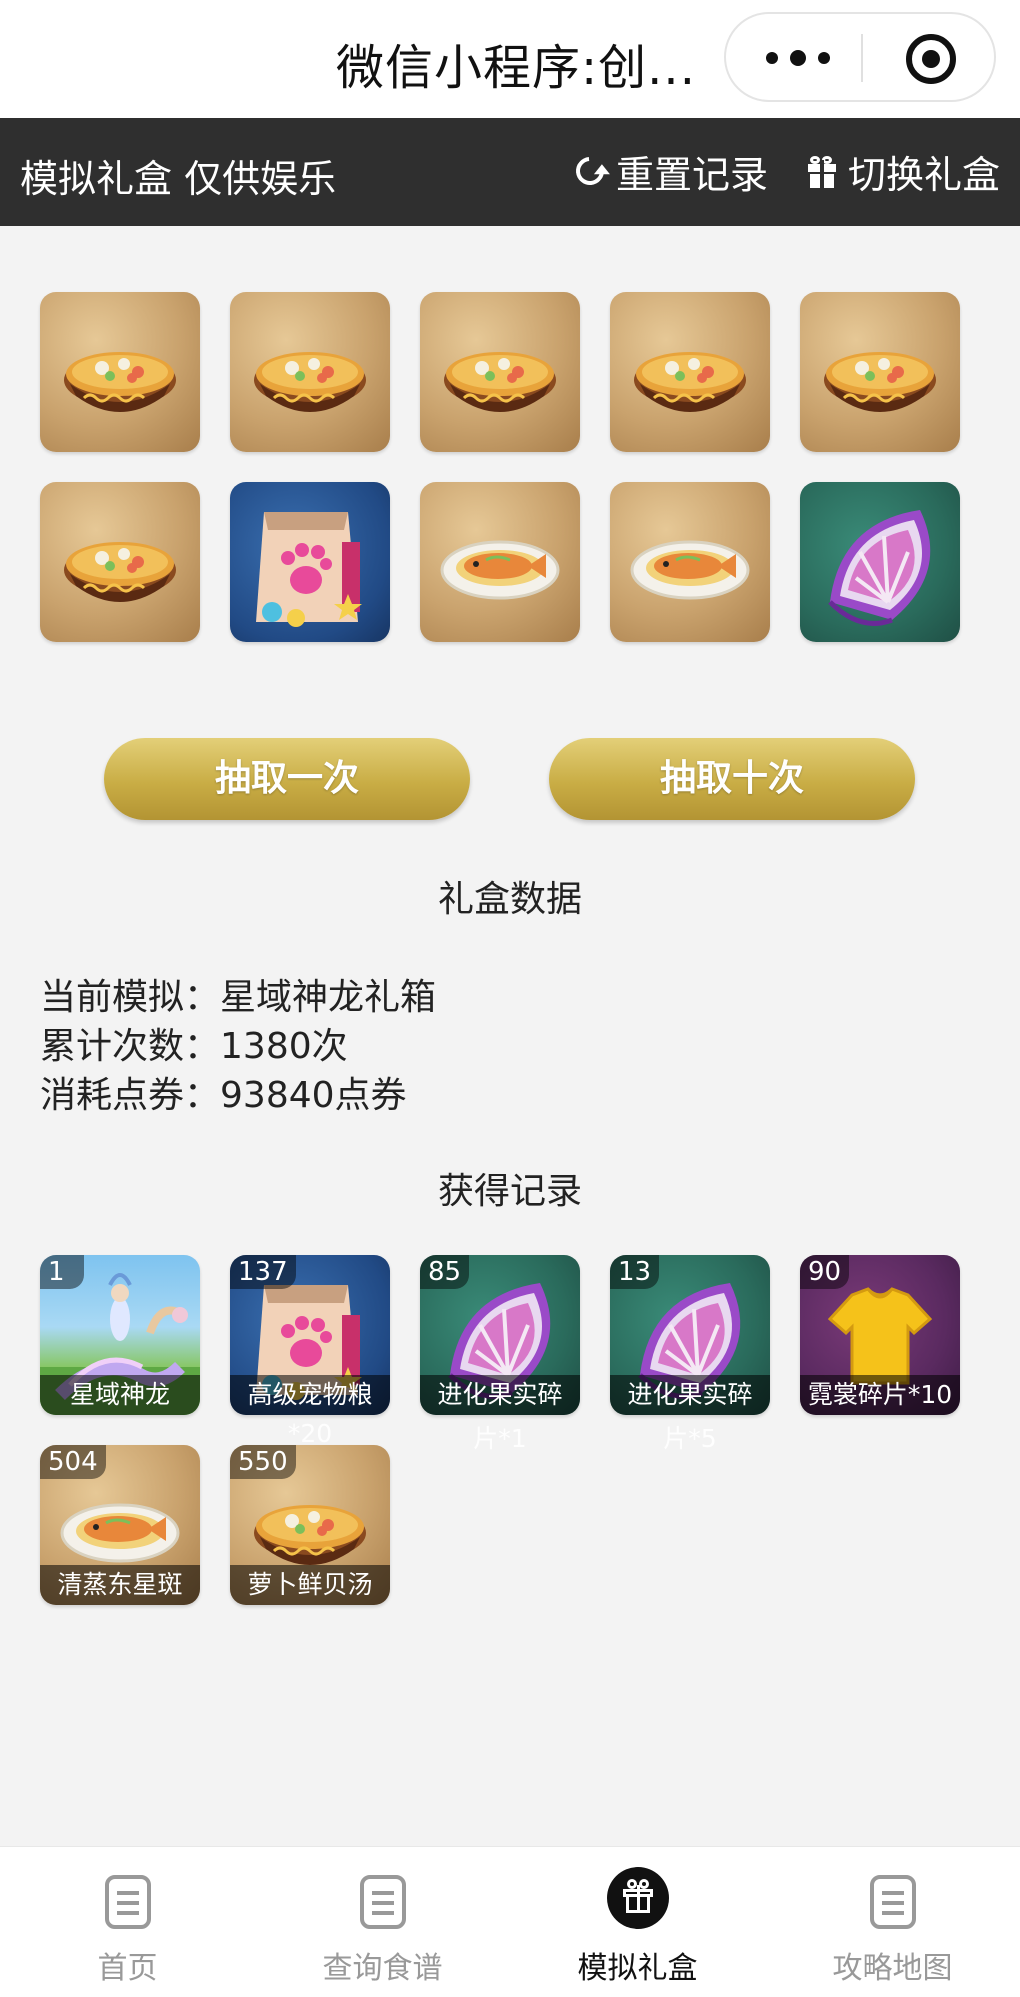 The height and width of the screenshot is (1997, 1020). What do you see at coordinates (692, 174) in the screenshot?
I see `reset-records-label: 重置记录` at bounding box center [692, 174].